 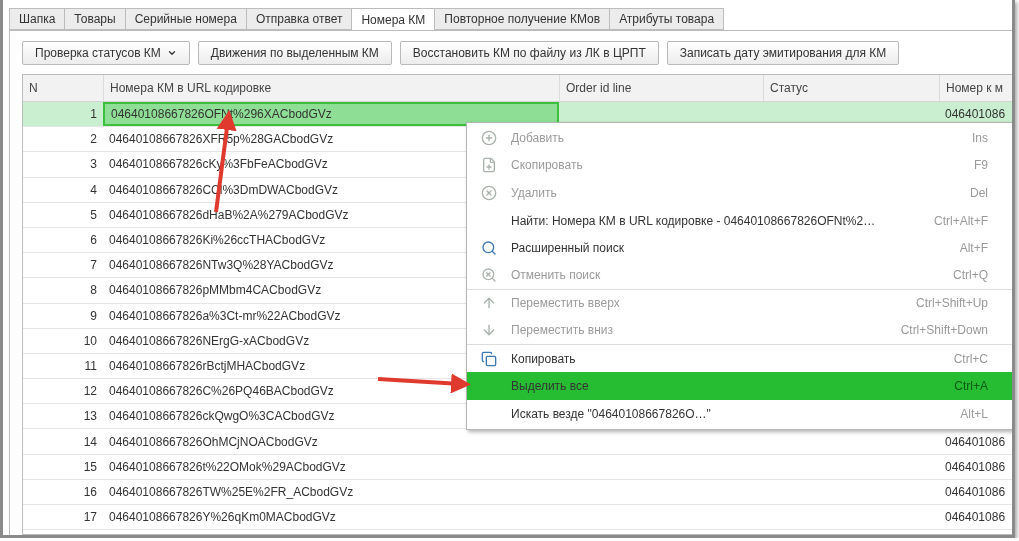 I want to click on column-header: N, so click(x=63, y=88).